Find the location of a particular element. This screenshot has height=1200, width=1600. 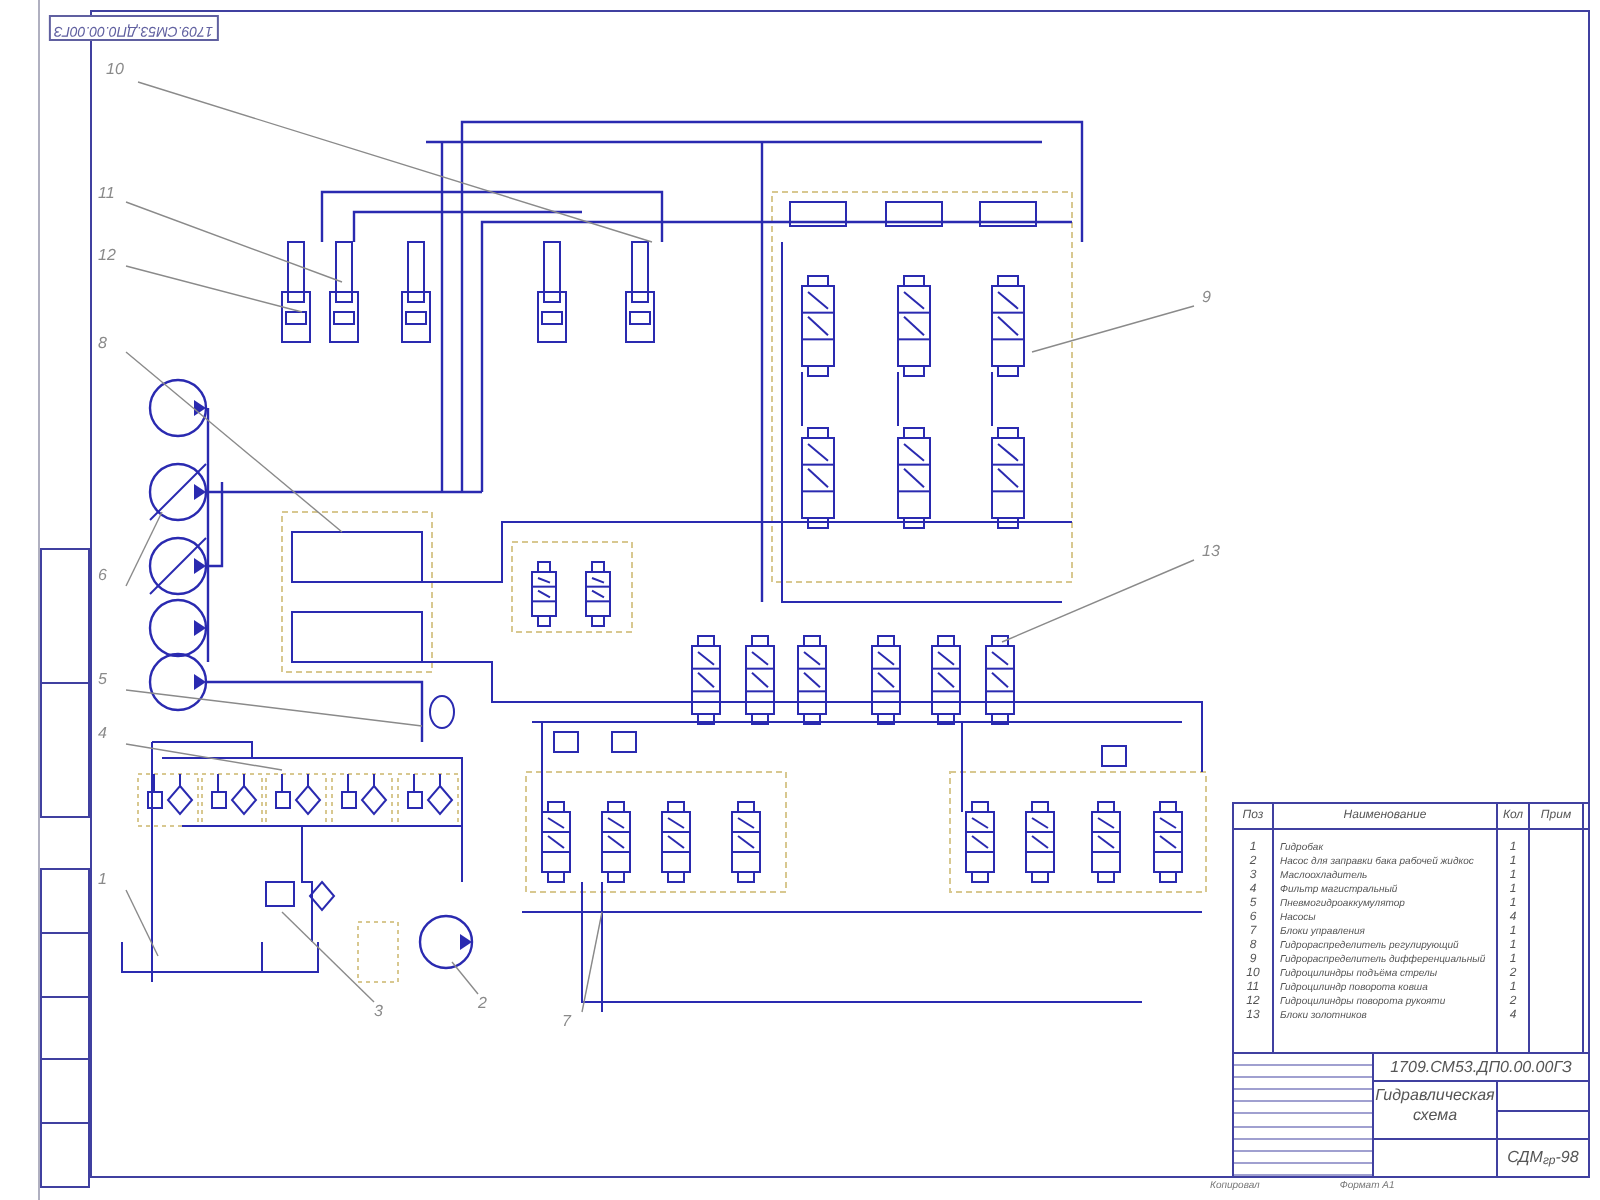

callout-number: 12 is located at coordinates (107, 255).